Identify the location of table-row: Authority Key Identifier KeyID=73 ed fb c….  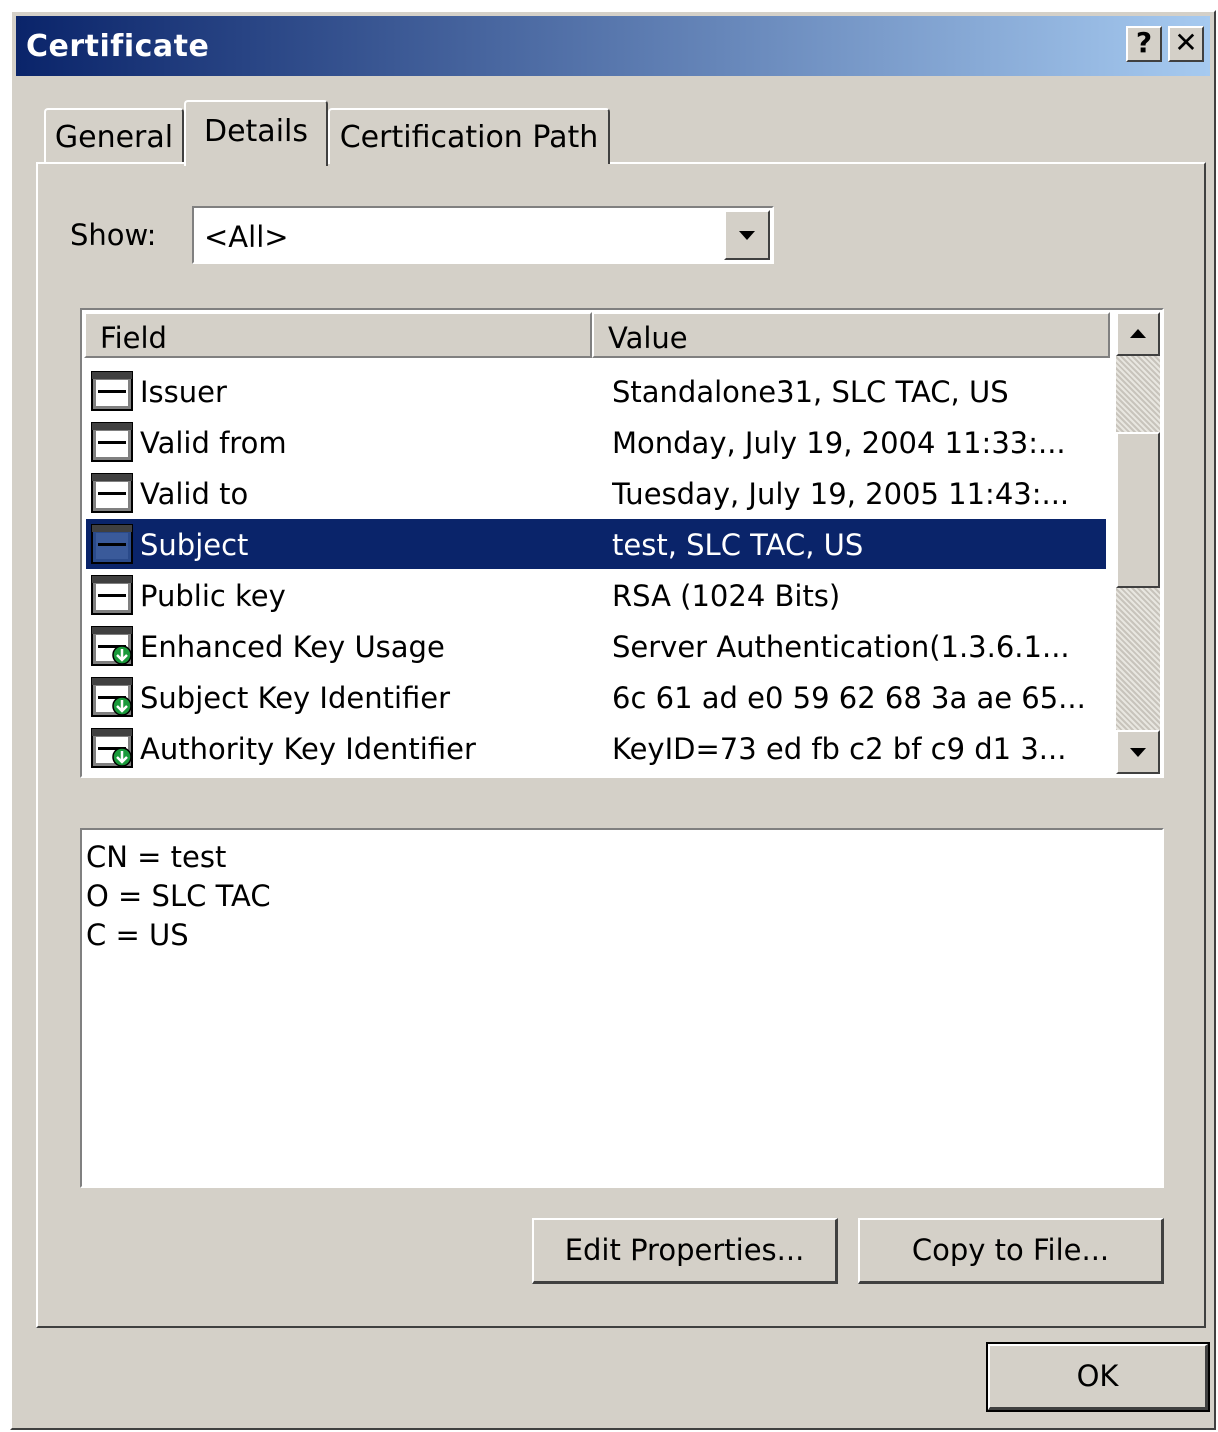
(596, 748).